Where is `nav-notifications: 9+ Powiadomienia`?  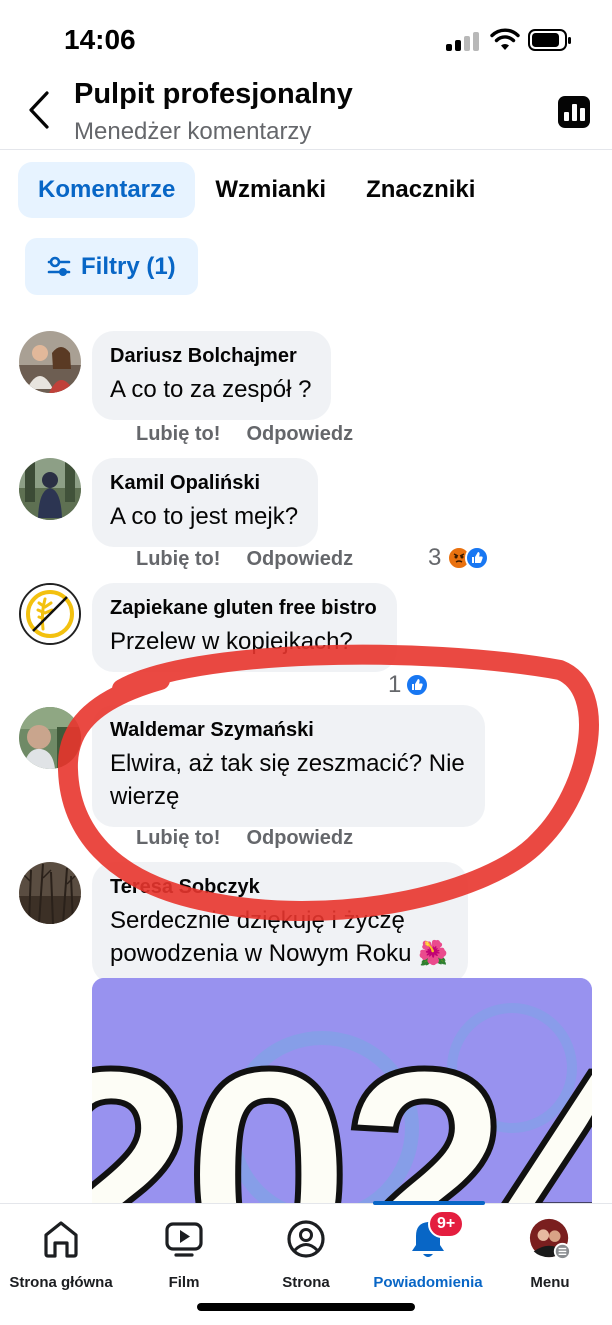 nav-notifications: 9+ Powiadomienia is located at coordinates (428, 1251).